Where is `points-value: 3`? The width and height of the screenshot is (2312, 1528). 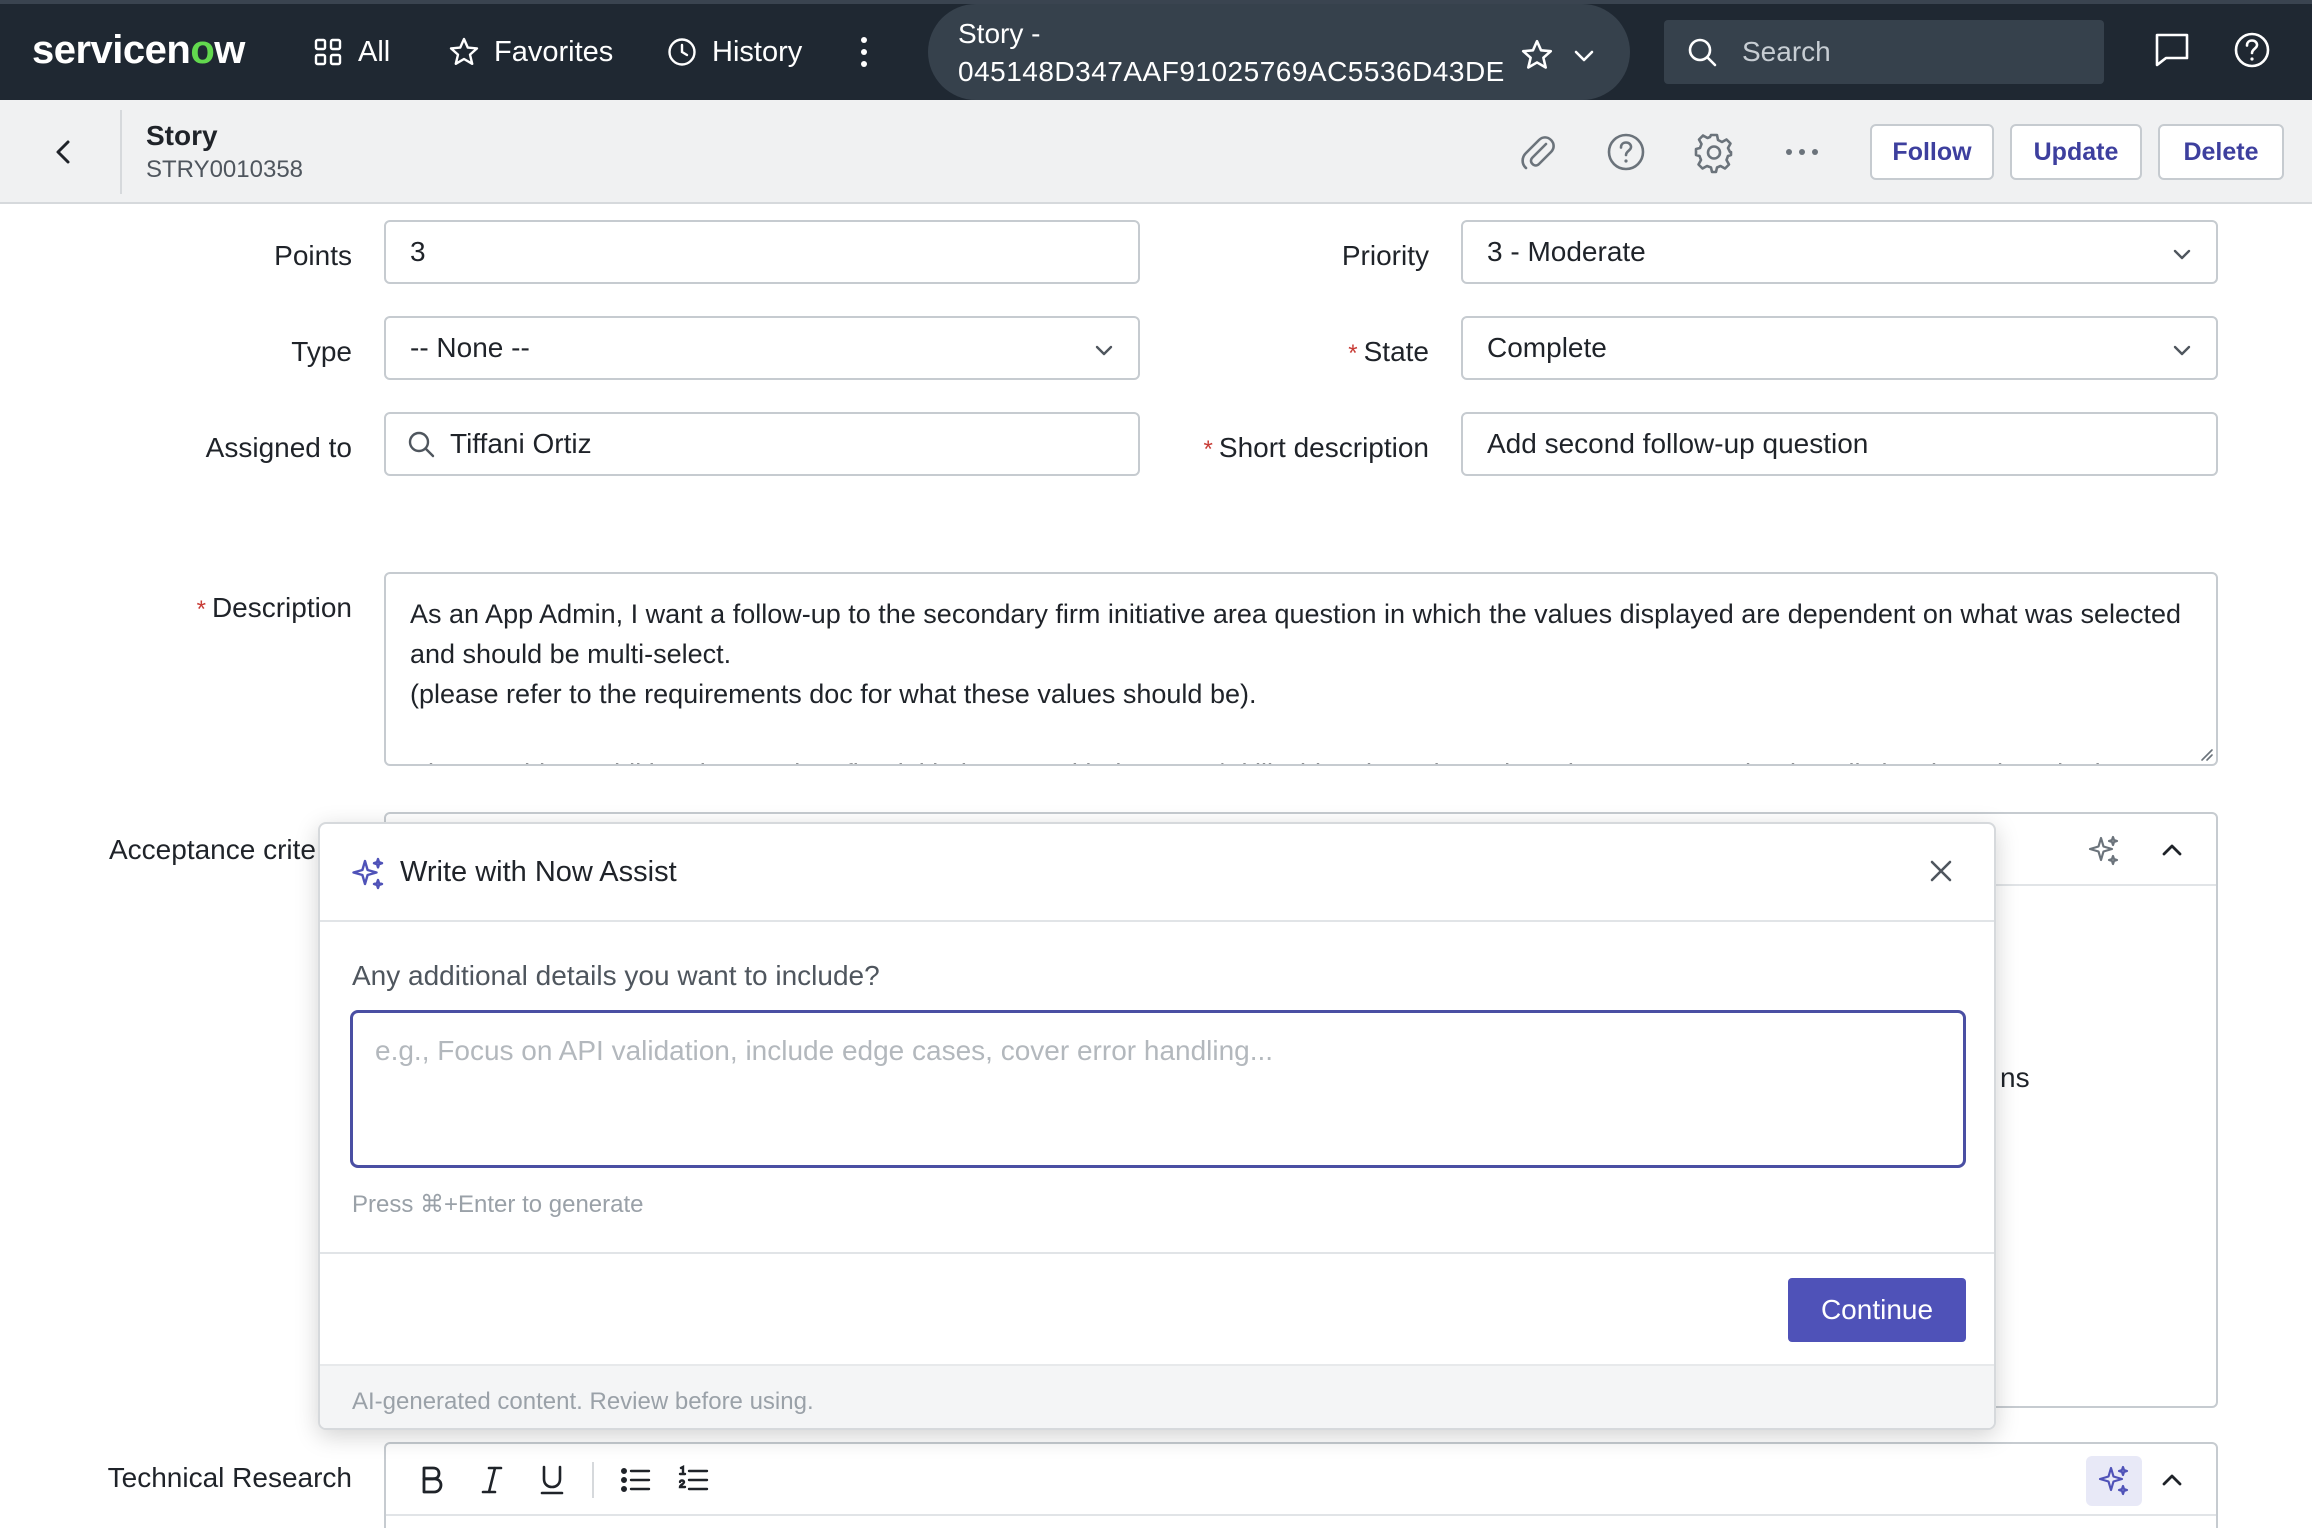
points-value: 3 is located at coordinates (418, 251).